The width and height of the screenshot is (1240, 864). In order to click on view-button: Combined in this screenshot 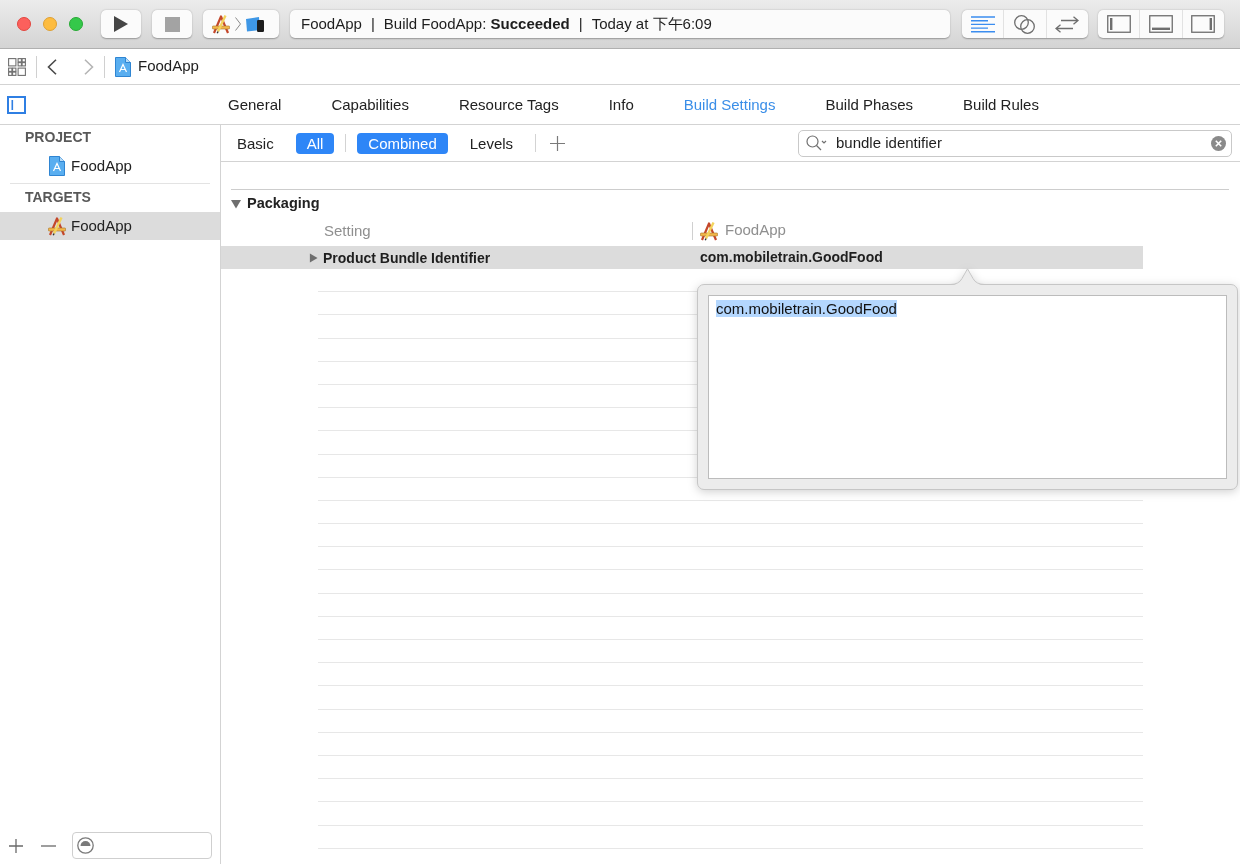, I will do `click(402, 143)`.